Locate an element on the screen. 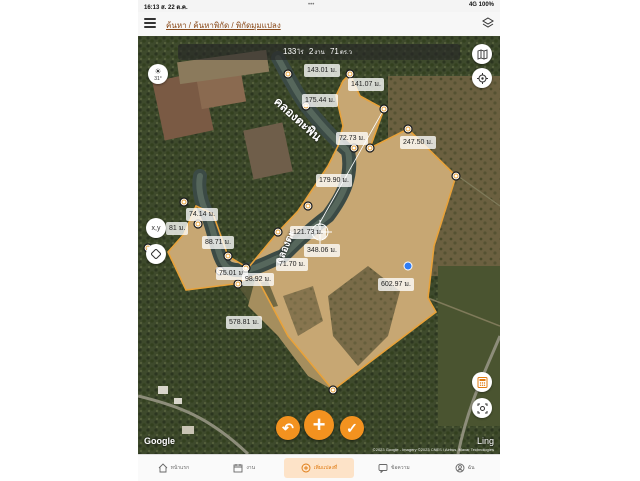 The height and width of the screenshot is (481, 640). status-dots: ••• is located at coordinates (311, 5).